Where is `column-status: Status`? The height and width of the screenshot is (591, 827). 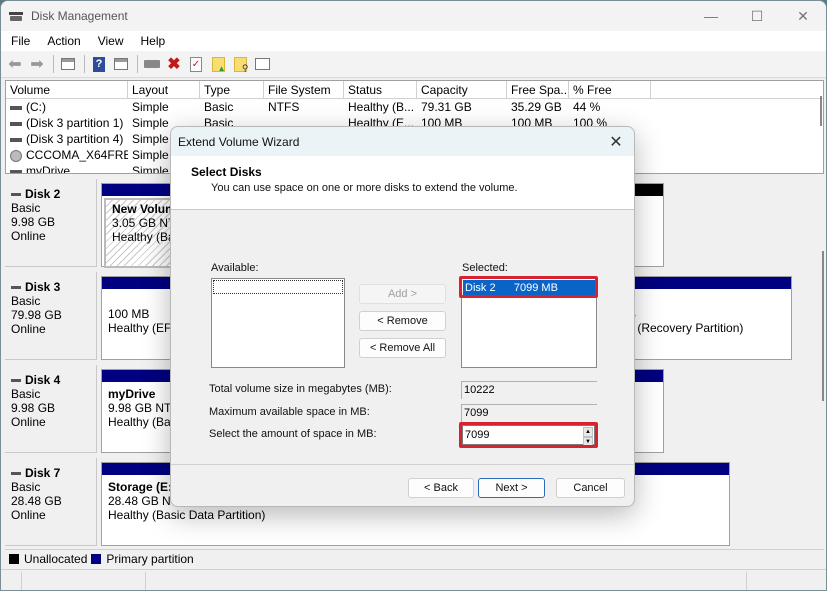
column-status: Status is located at coordinates (380, 89).